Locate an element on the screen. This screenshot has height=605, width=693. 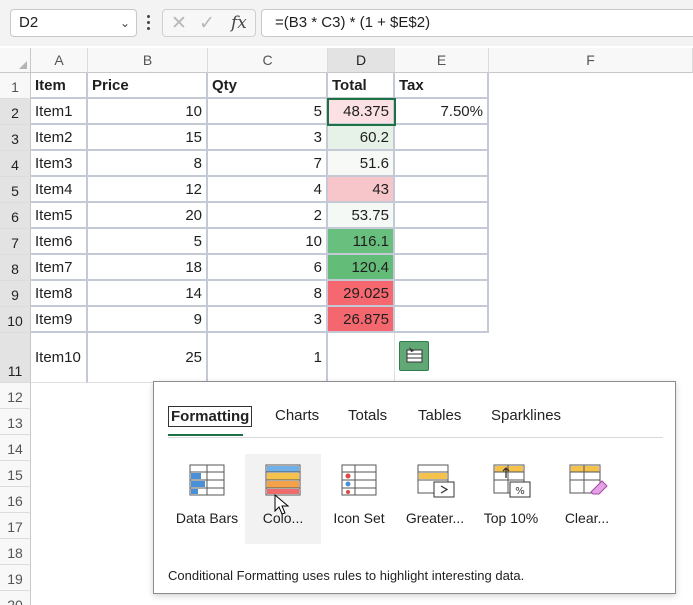
cell-header-total: Total is located at coordinates (361, 86).